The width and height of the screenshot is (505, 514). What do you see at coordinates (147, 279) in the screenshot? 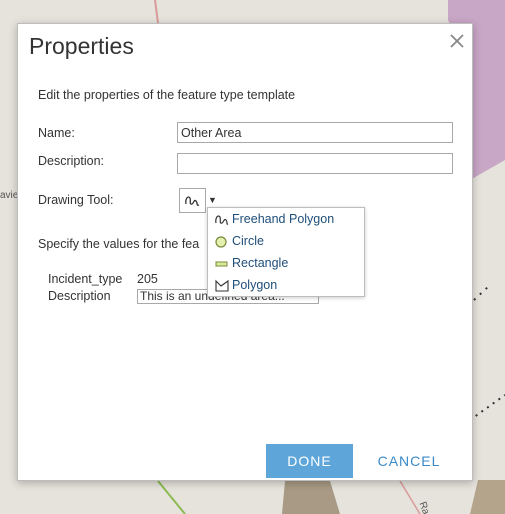
I see `attribute-value-incident-type: 205` at bounding box center [147, 279].